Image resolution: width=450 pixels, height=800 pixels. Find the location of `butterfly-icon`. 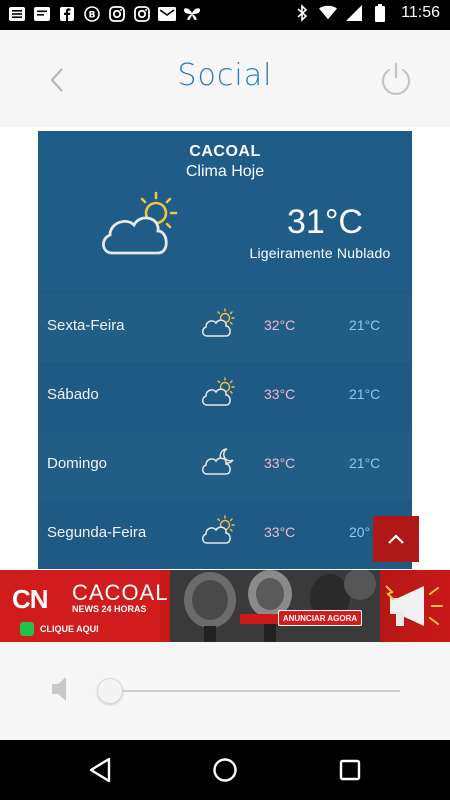

butterfly-icon is located at coordinates (192, 14).